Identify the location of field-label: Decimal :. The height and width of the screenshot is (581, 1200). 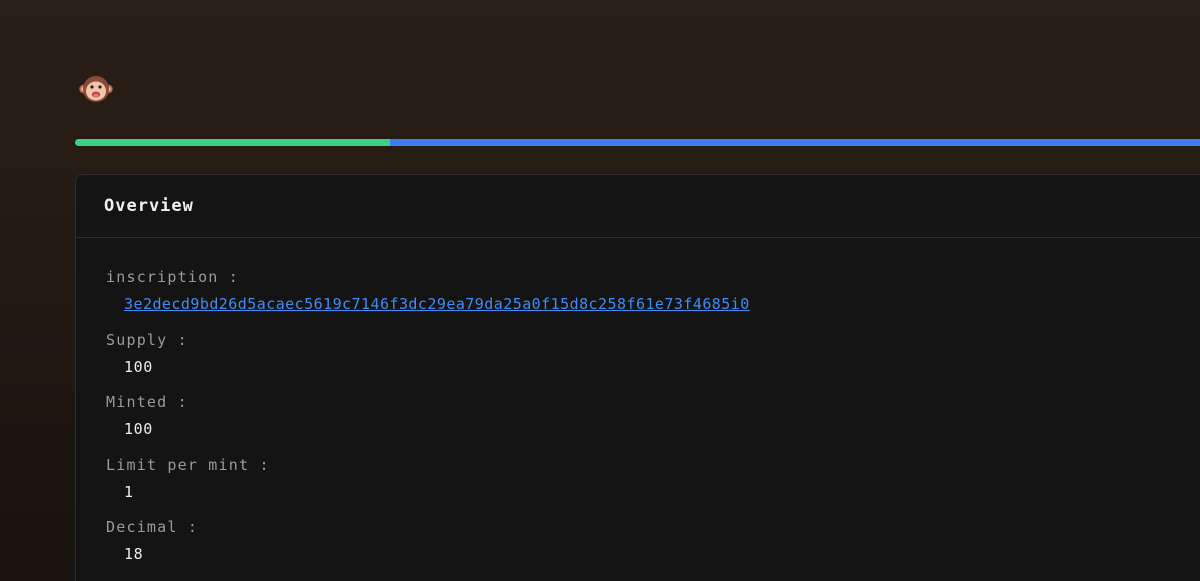
(152, 527).